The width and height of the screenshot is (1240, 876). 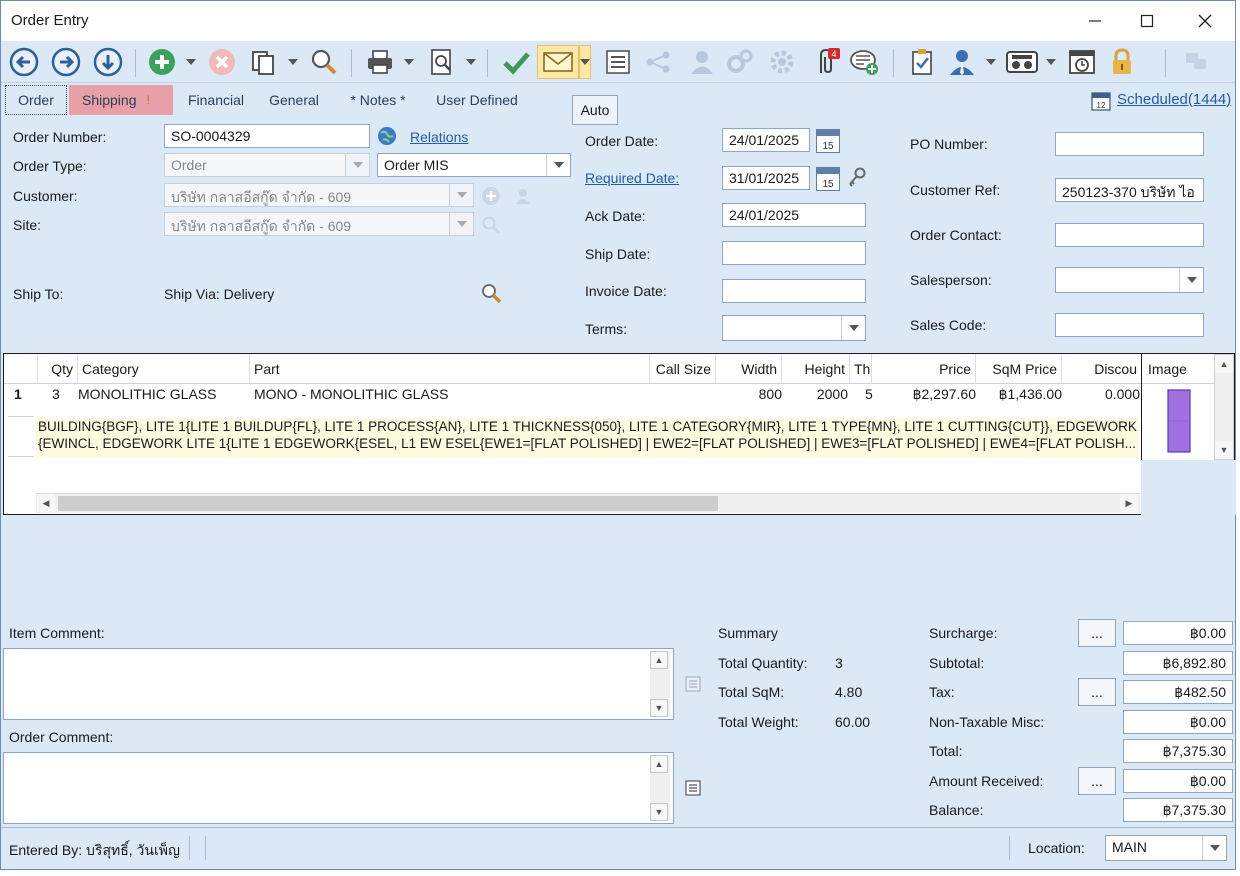 I want to click on cell-part: MONO - MONOLITHIC GLASS, so click(x=351, y=394).